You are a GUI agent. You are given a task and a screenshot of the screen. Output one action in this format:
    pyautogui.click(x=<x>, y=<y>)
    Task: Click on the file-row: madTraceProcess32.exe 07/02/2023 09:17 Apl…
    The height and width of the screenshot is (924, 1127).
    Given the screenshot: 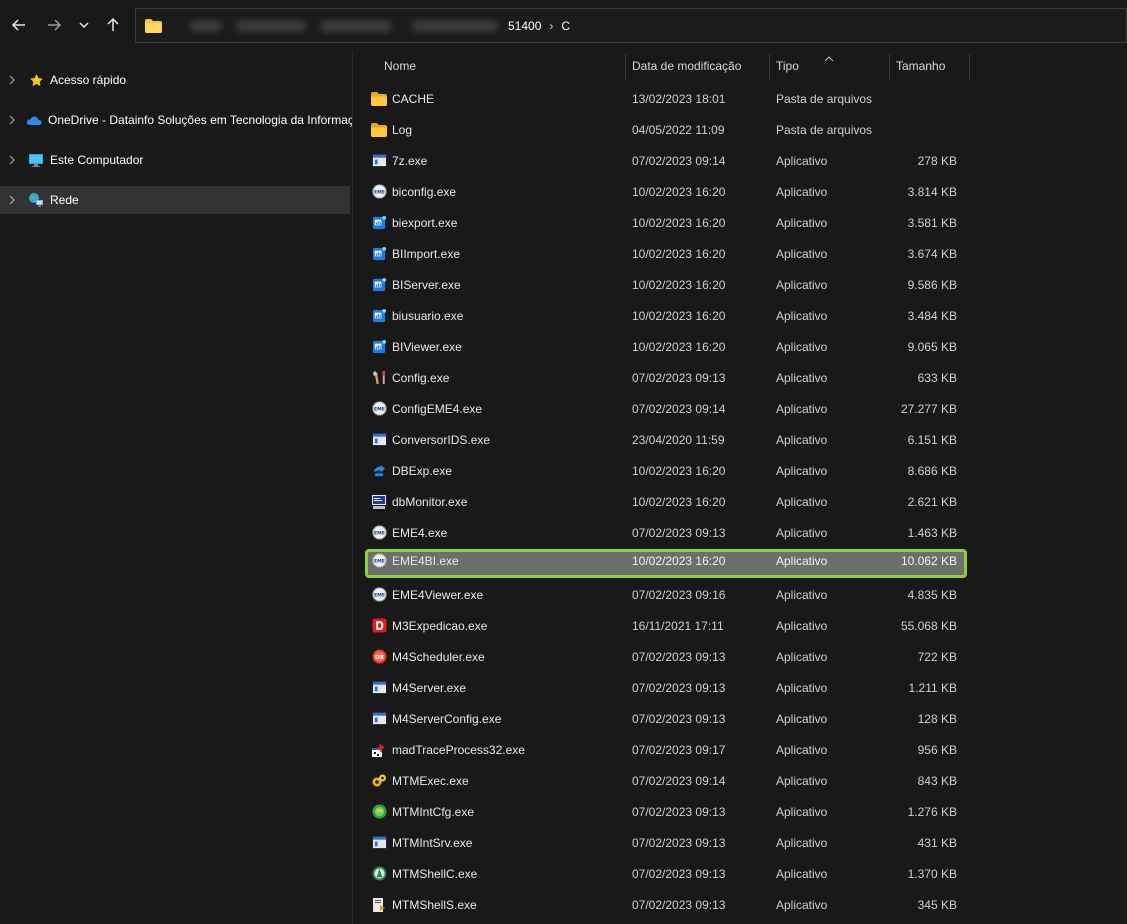 What is the action you would take?
    pyautogui.click(x=666, y=749)
    